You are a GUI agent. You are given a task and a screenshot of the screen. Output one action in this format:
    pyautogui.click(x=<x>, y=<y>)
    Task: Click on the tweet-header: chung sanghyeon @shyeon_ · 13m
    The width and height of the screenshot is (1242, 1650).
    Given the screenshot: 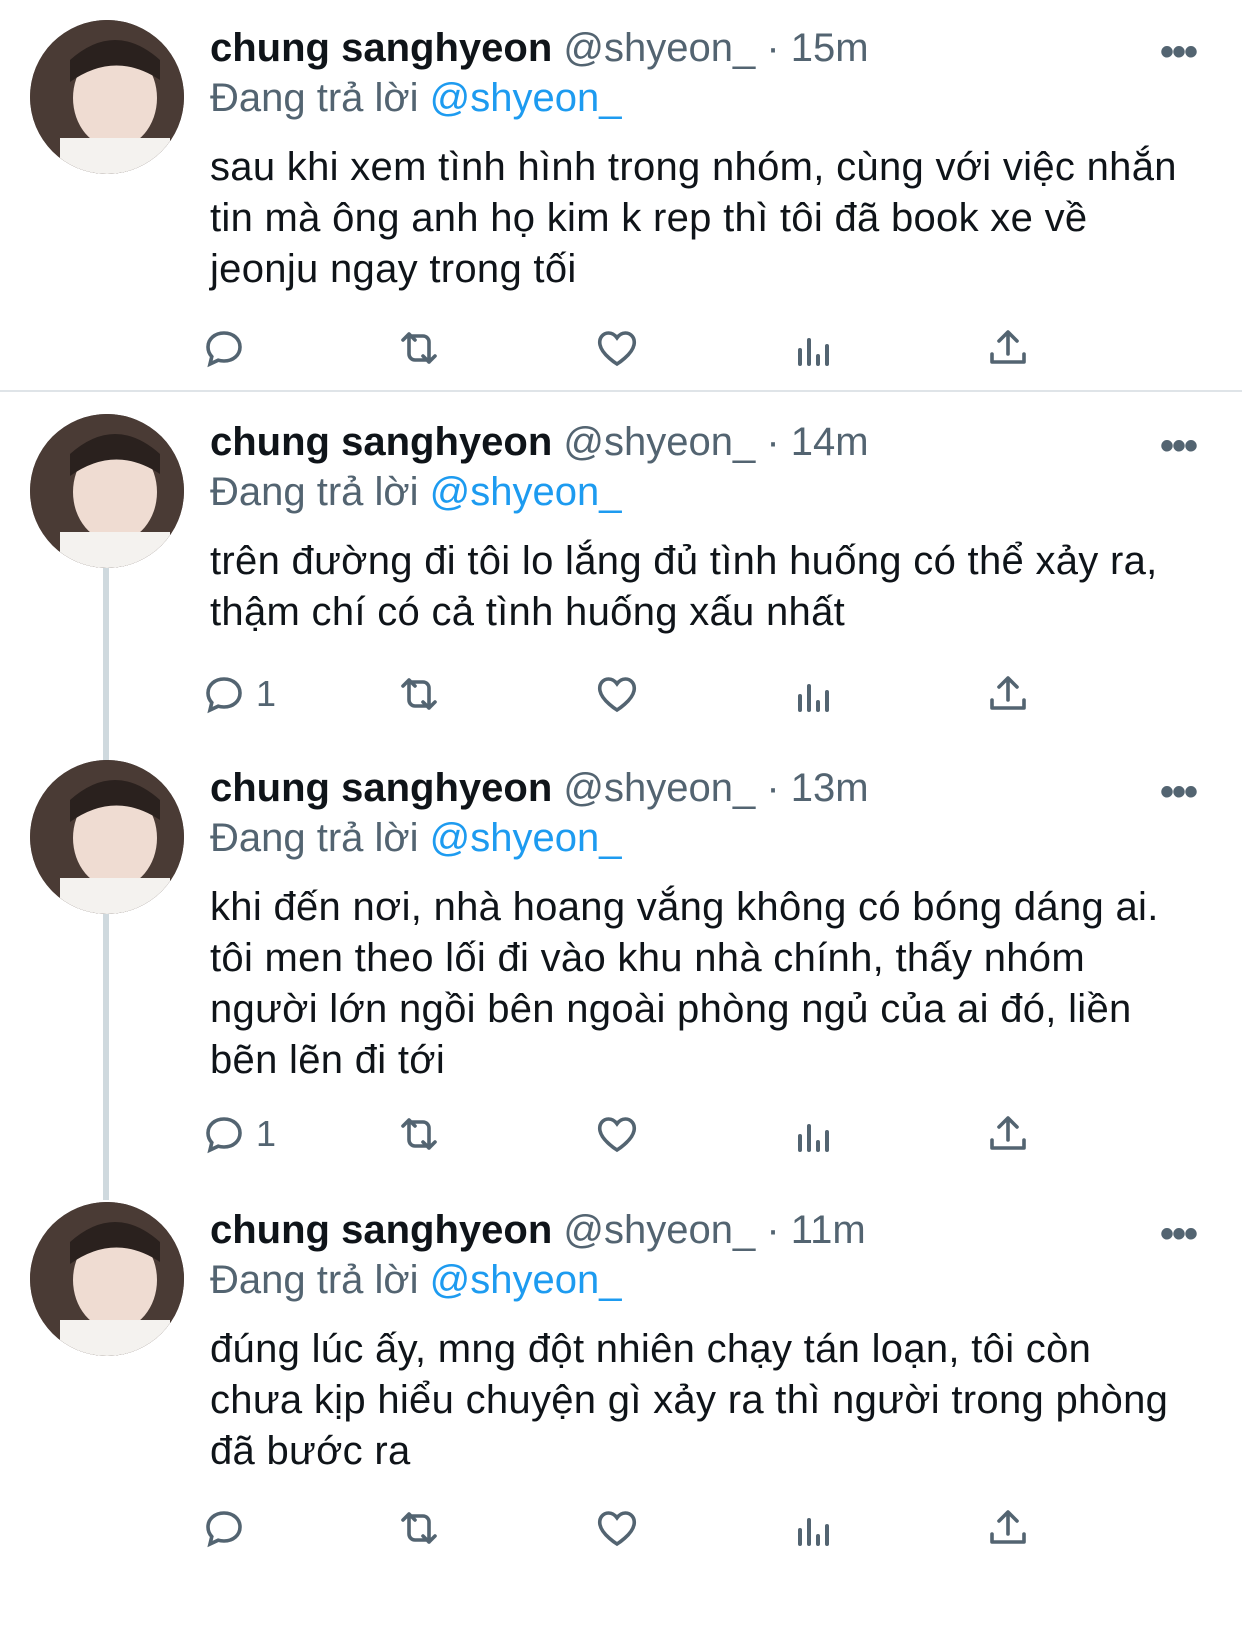 What is the action you would take?
    pyautogui.click(x=686, y=788)
    